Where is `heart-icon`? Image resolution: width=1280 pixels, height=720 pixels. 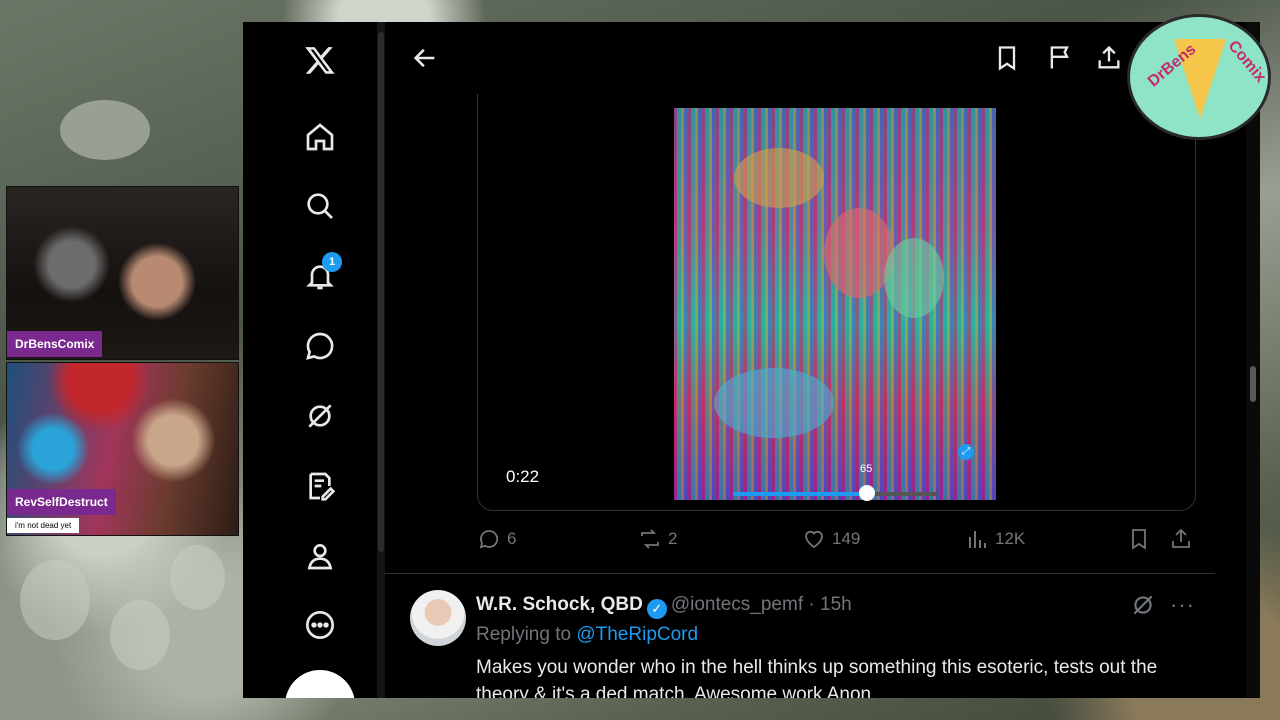 heart-icon is located at coordinates (814, 539).